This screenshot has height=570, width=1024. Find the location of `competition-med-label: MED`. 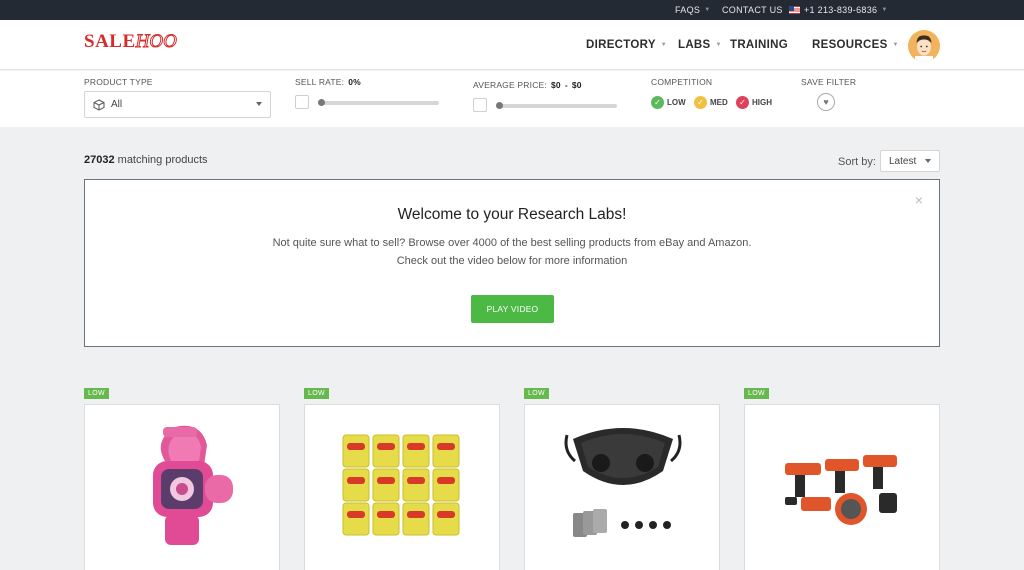

competition-med-label: MED is located at coordinates (719, 102).